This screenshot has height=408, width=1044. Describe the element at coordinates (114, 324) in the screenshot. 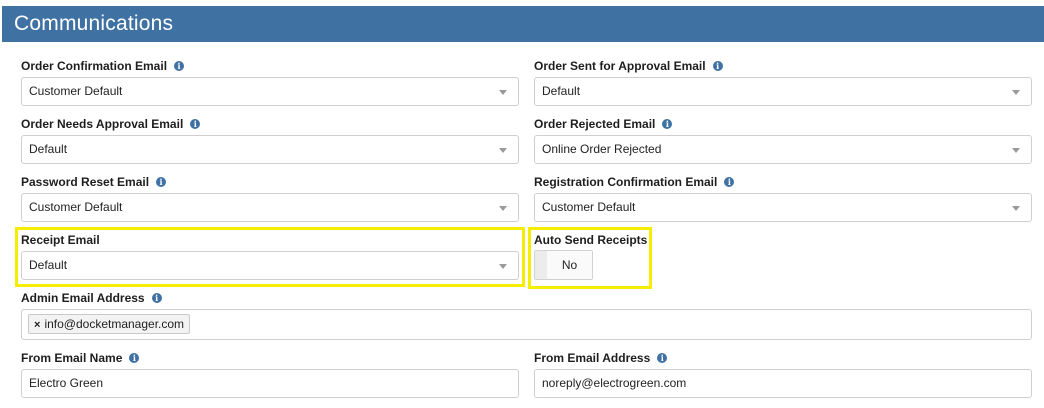

I see `admin-email-tag-text: info@docketmanager.com` at that location.